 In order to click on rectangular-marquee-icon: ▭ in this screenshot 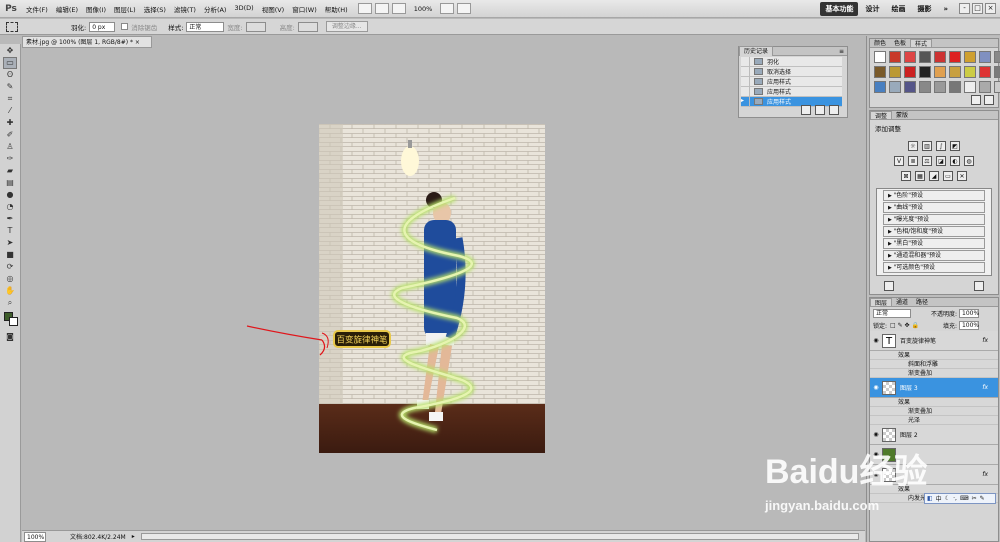, I will do `click(10, 63)`.